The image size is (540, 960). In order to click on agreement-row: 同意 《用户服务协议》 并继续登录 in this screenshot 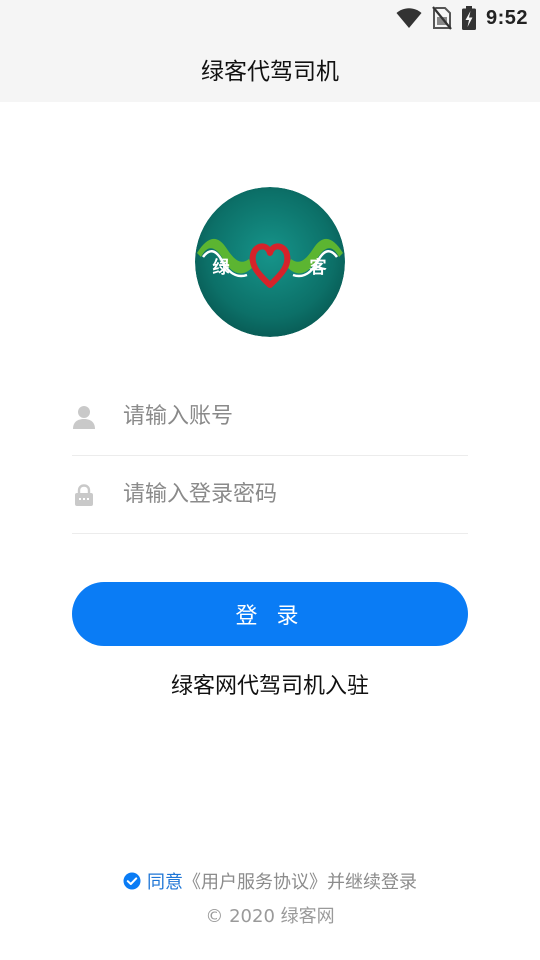, I will do `click(270, 881)`.